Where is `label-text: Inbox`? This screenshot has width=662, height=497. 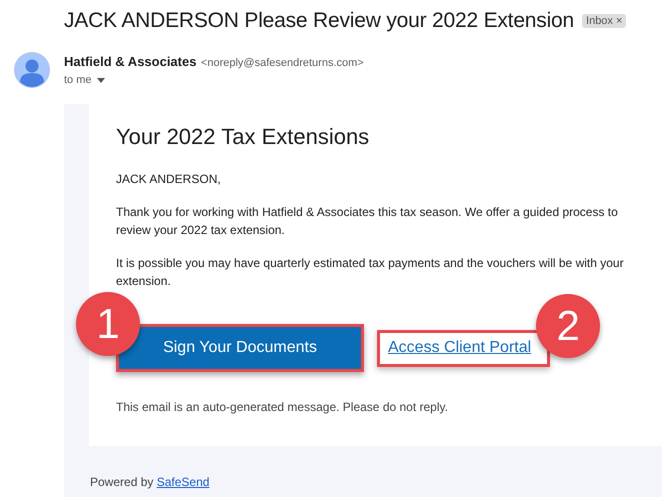
label-text: Inbox is located at coordinates (599, 21).